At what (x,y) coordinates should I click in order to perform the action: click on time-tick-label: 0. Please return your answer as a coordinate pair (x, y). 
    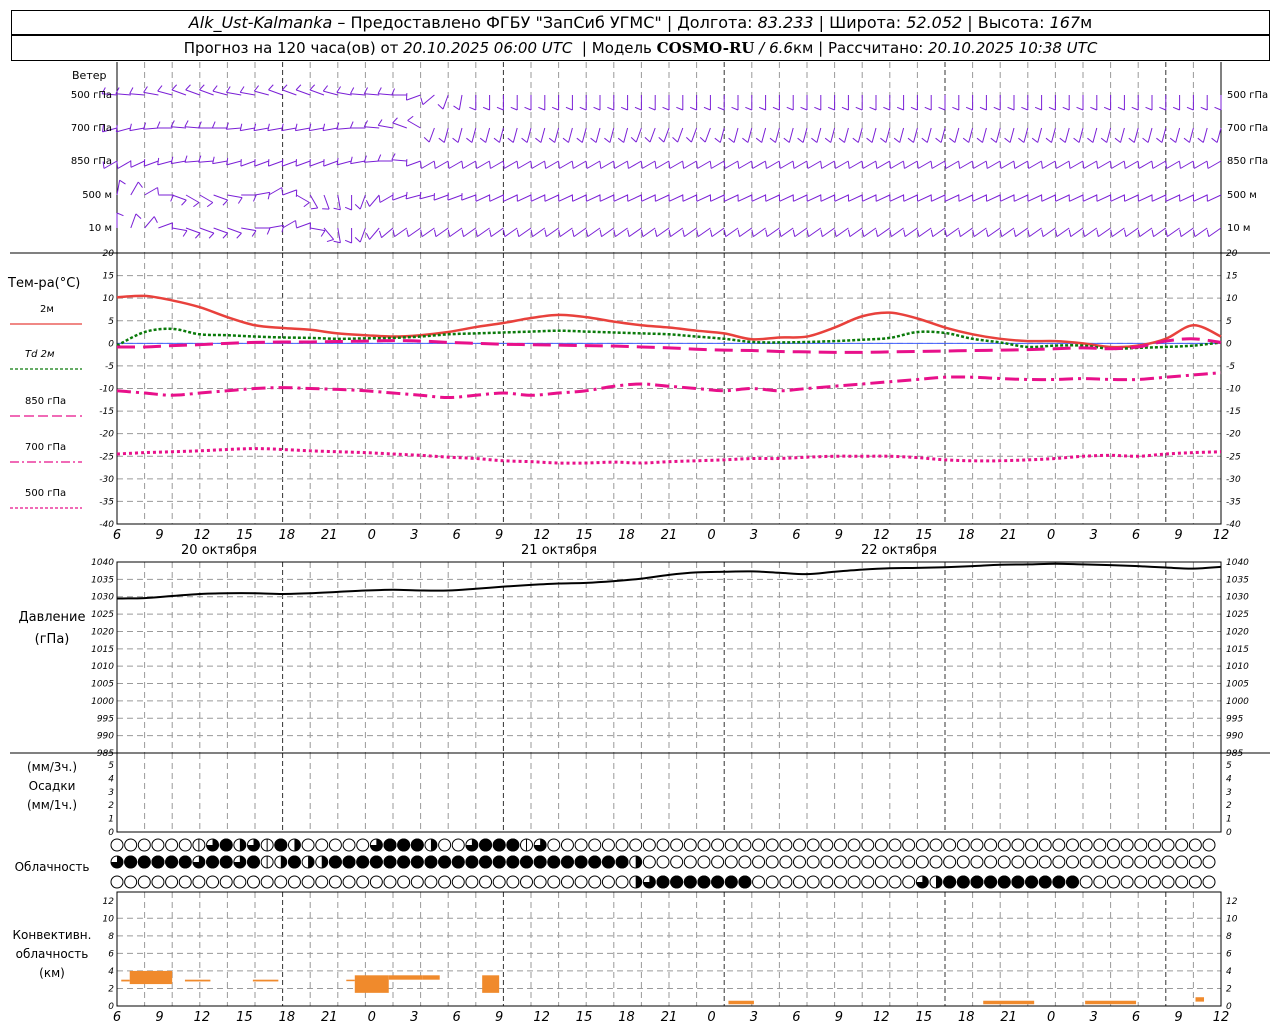
    Looking at the image, I should click on (1051, 1017).